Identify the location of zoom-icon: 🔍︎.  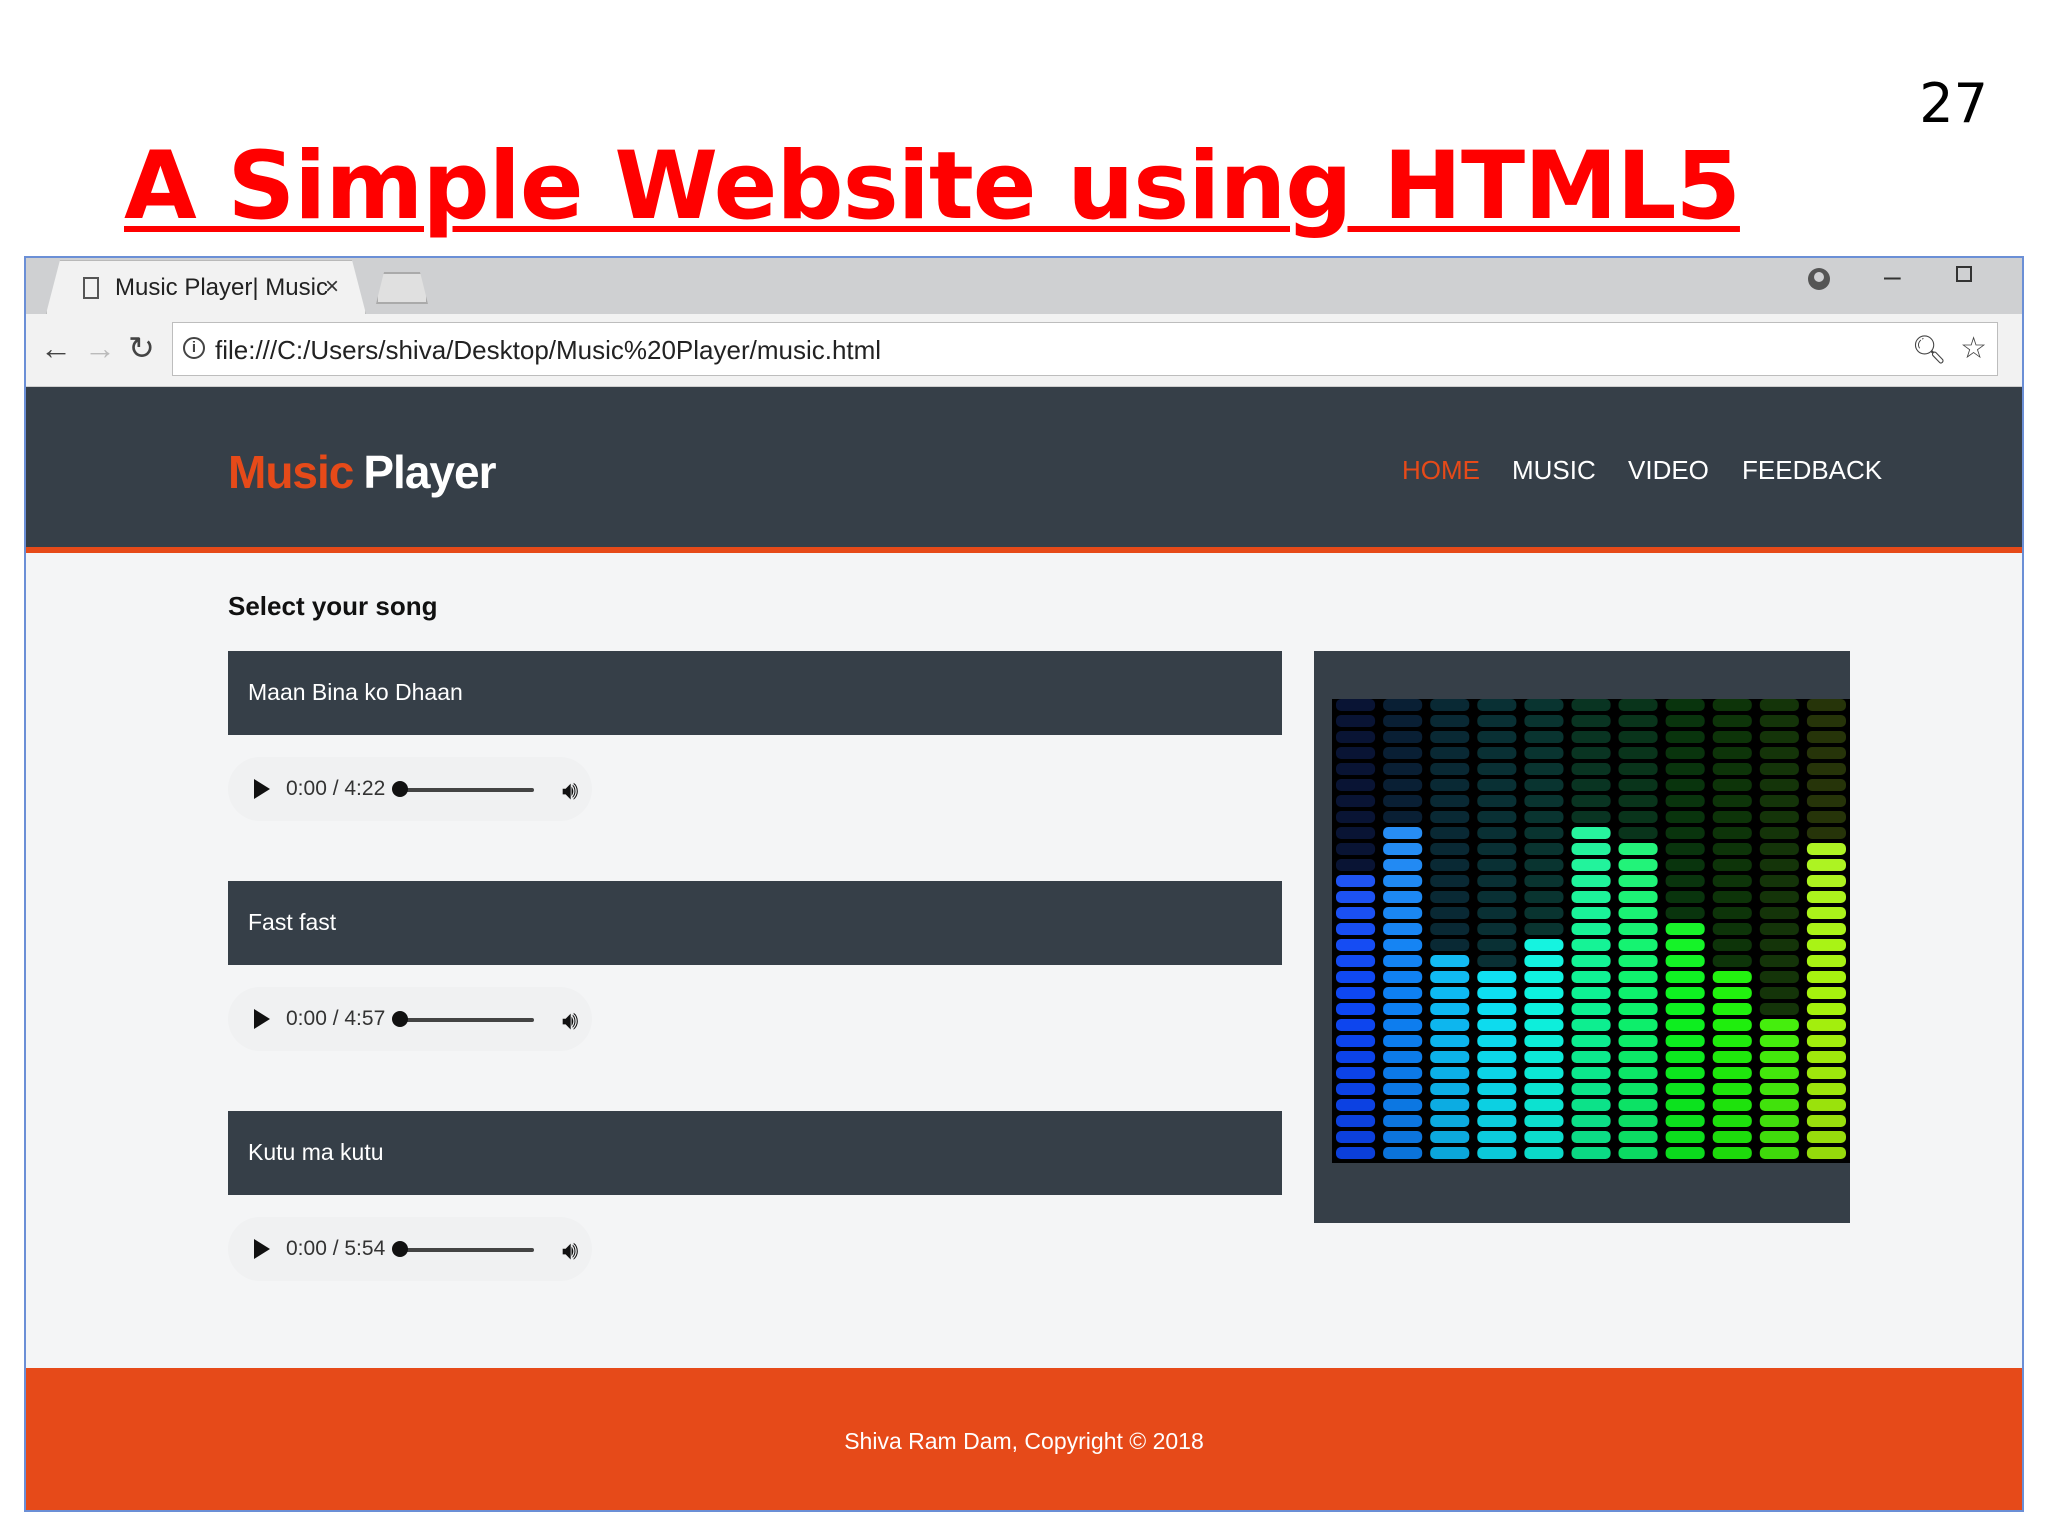
(1929, 349).